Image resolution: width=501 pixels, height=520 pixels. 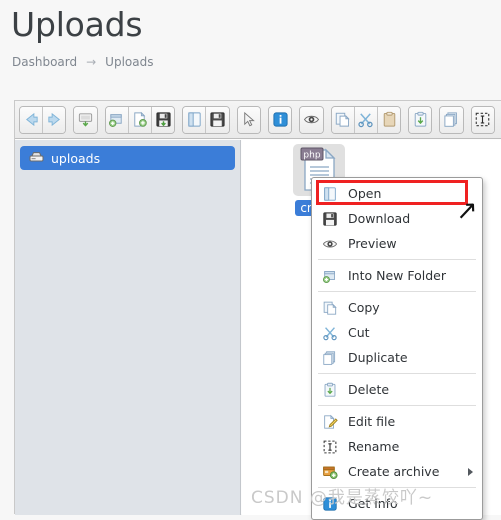 I want to click on menu-item-label: Preview, so click(x=372, y=243).